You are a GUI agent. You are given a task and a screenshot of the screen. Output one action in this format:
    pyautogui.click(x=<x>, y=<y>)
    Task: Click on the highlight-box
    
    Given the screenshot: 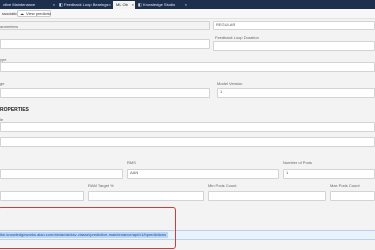 What is the action you would take?
    pyautogui.click(x=88, y=228)
    